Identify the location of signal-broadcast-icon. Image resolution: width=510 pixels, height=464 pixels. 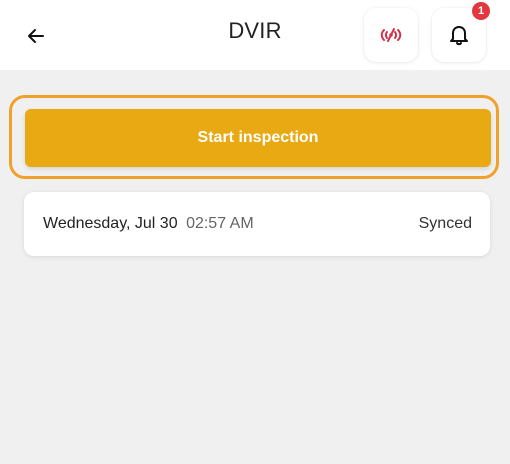
(391, 35).